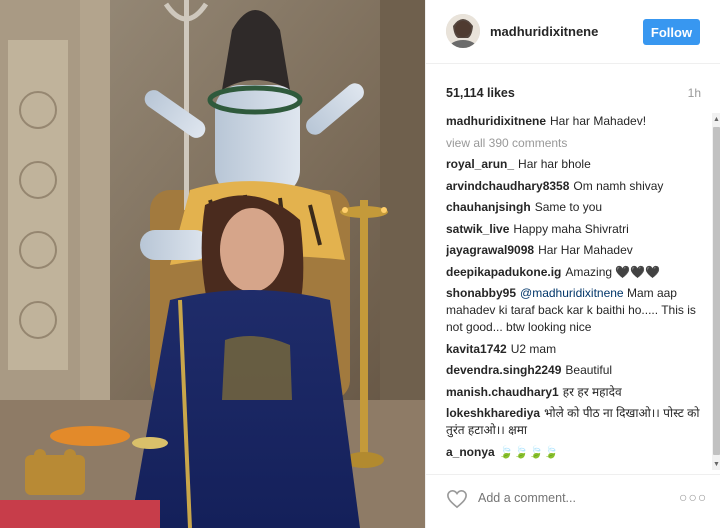  What do you see at coordinates (693, 497) in the screenshot?
I see `more-options-icon: ○○○` at bounding box center [693, 497].